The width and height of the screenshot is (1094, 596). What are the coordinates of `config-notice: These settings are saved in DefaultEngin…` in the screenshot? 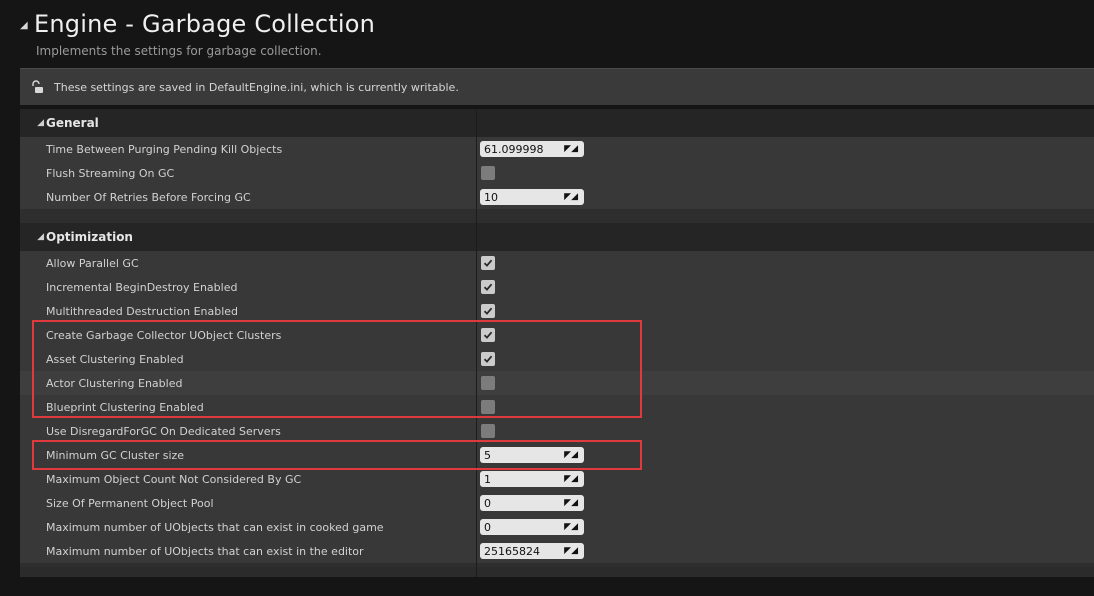 It's located at (557, 86).